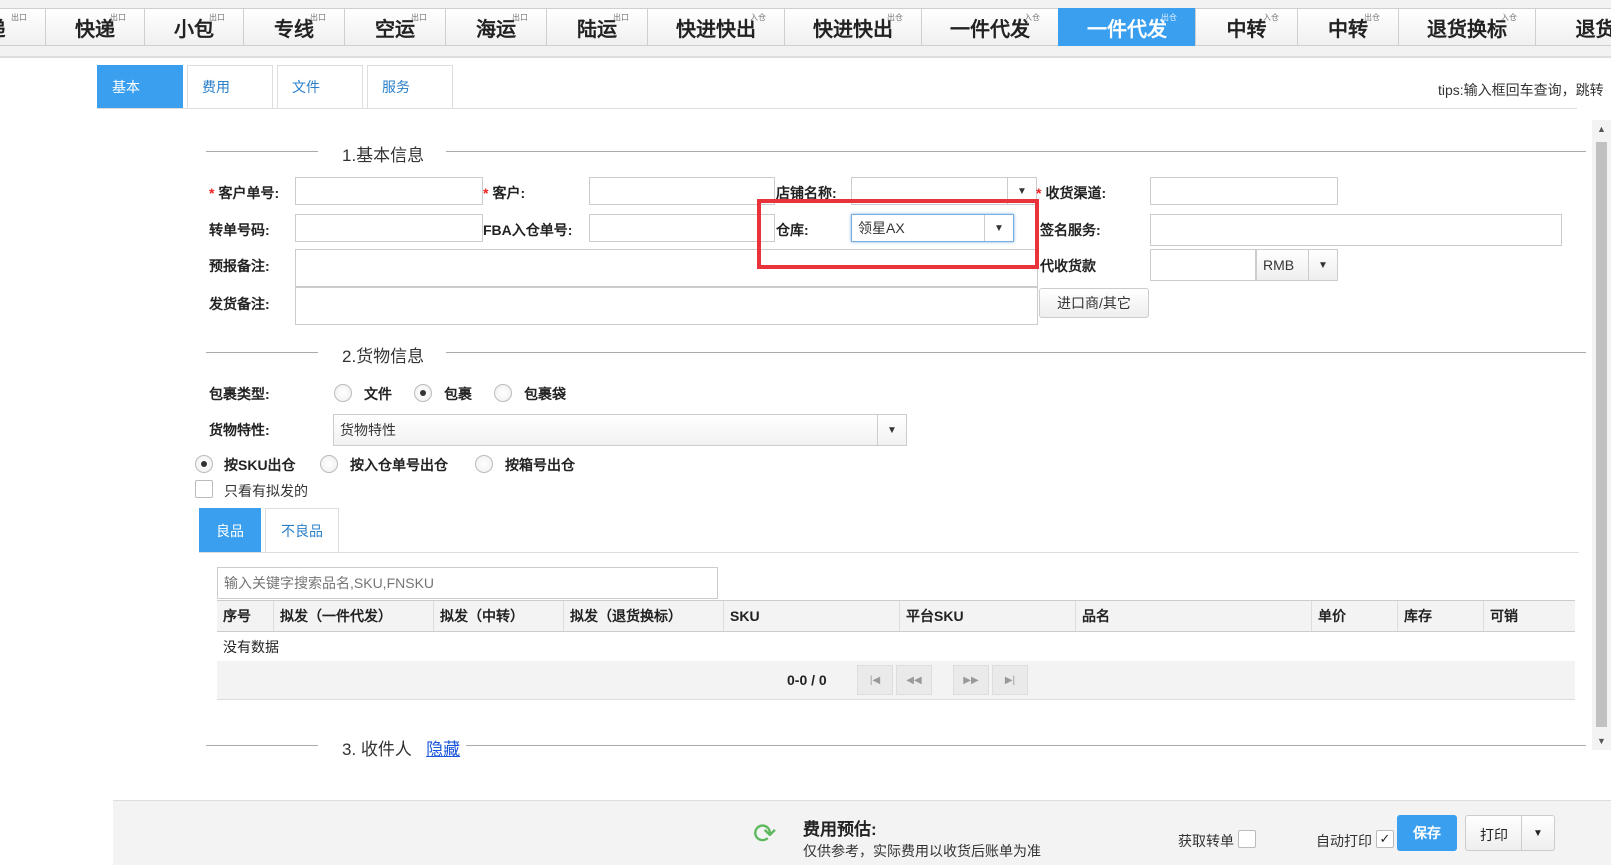 Image resolution: width=1611 pixels, height=865 pixels. What do you see at coordinates (443, 749) in the screenshot?
I see `receiver-hide-link: 隐藏` at bounding box center [443, 749].